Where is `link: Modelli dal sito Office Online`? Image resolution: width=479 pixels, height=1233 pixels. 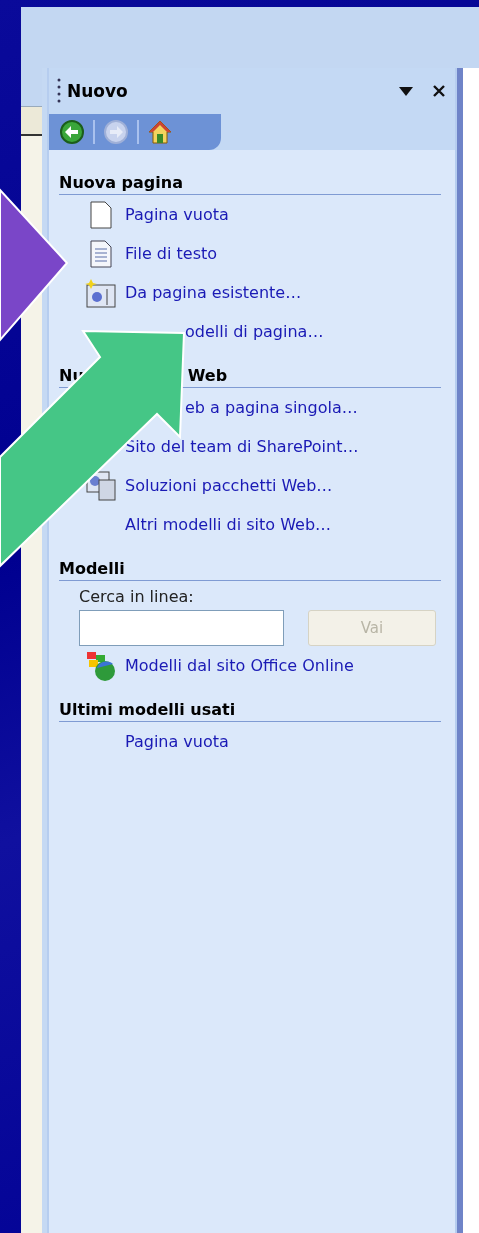 link: Modelli dal sito Office Online is located at coordinates (239, 665).